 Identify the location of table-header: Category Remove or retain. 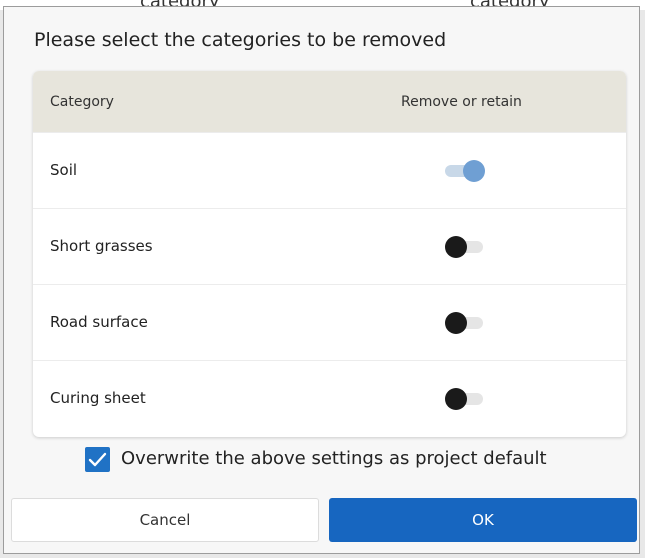
(329, 101).